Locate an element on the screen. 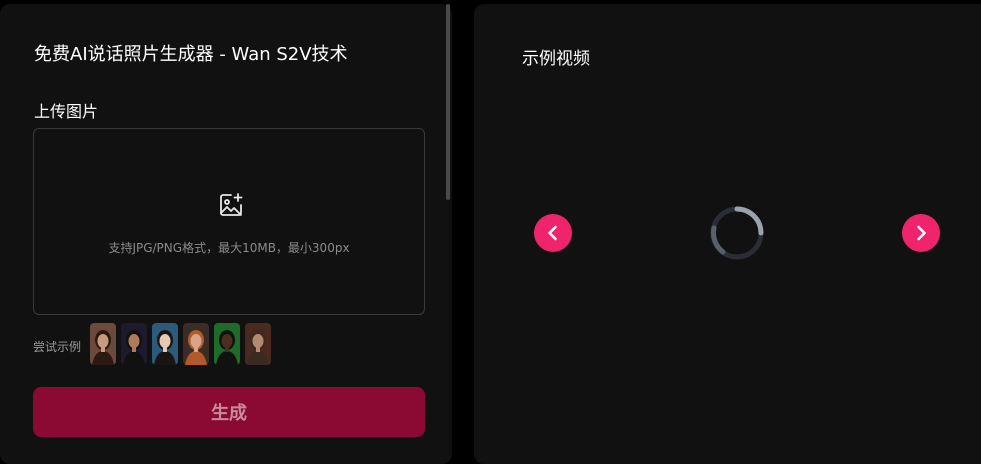 This screenshot has width=981, height=464. previous-video-button is located at coordinates (553, 233).